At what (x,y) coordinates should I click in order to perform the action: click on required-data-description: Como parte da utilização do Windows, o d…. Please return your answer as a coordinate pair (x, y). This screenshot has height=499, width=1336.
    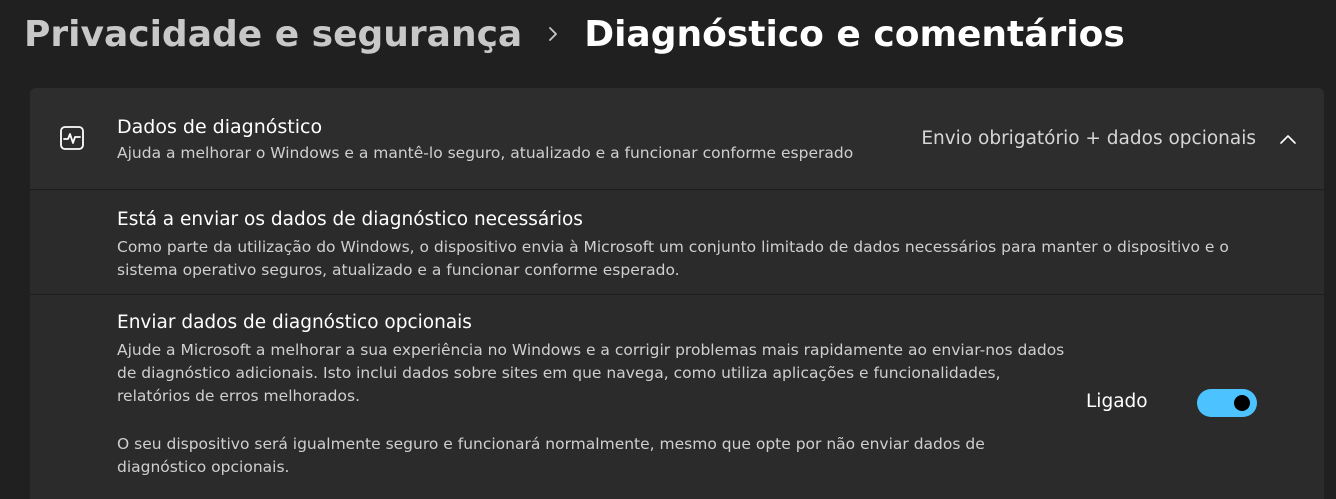
    Looking at the image, I should click on (673, 258).